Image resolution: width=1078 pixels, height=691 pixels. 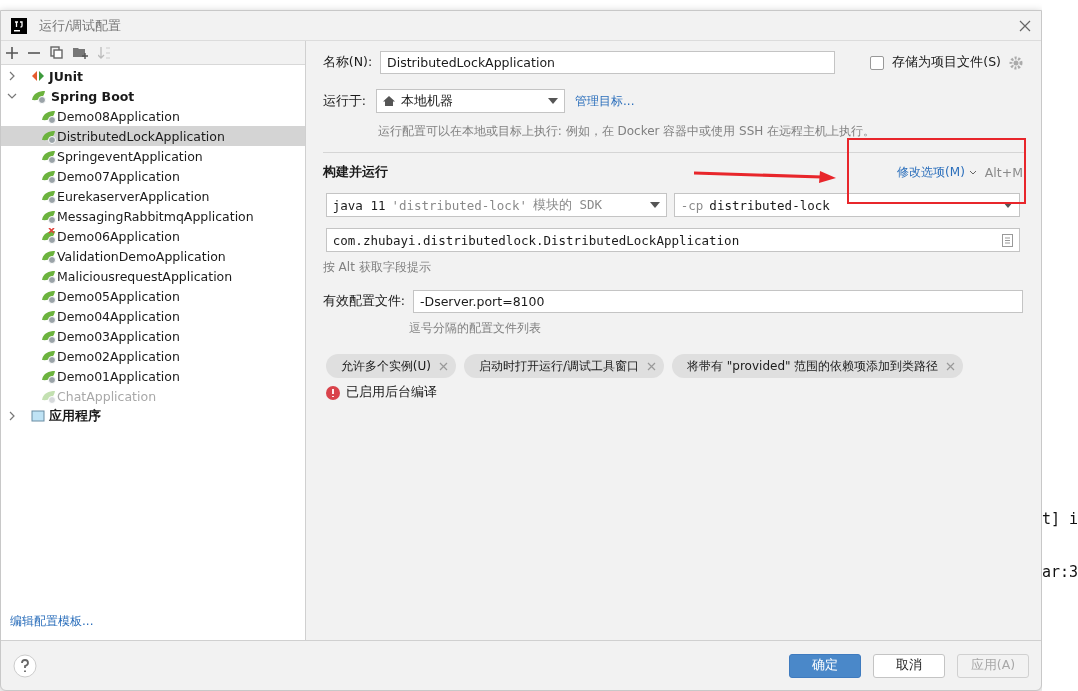 I want to click on code-line: t] i, so click(x=1060, y=519).